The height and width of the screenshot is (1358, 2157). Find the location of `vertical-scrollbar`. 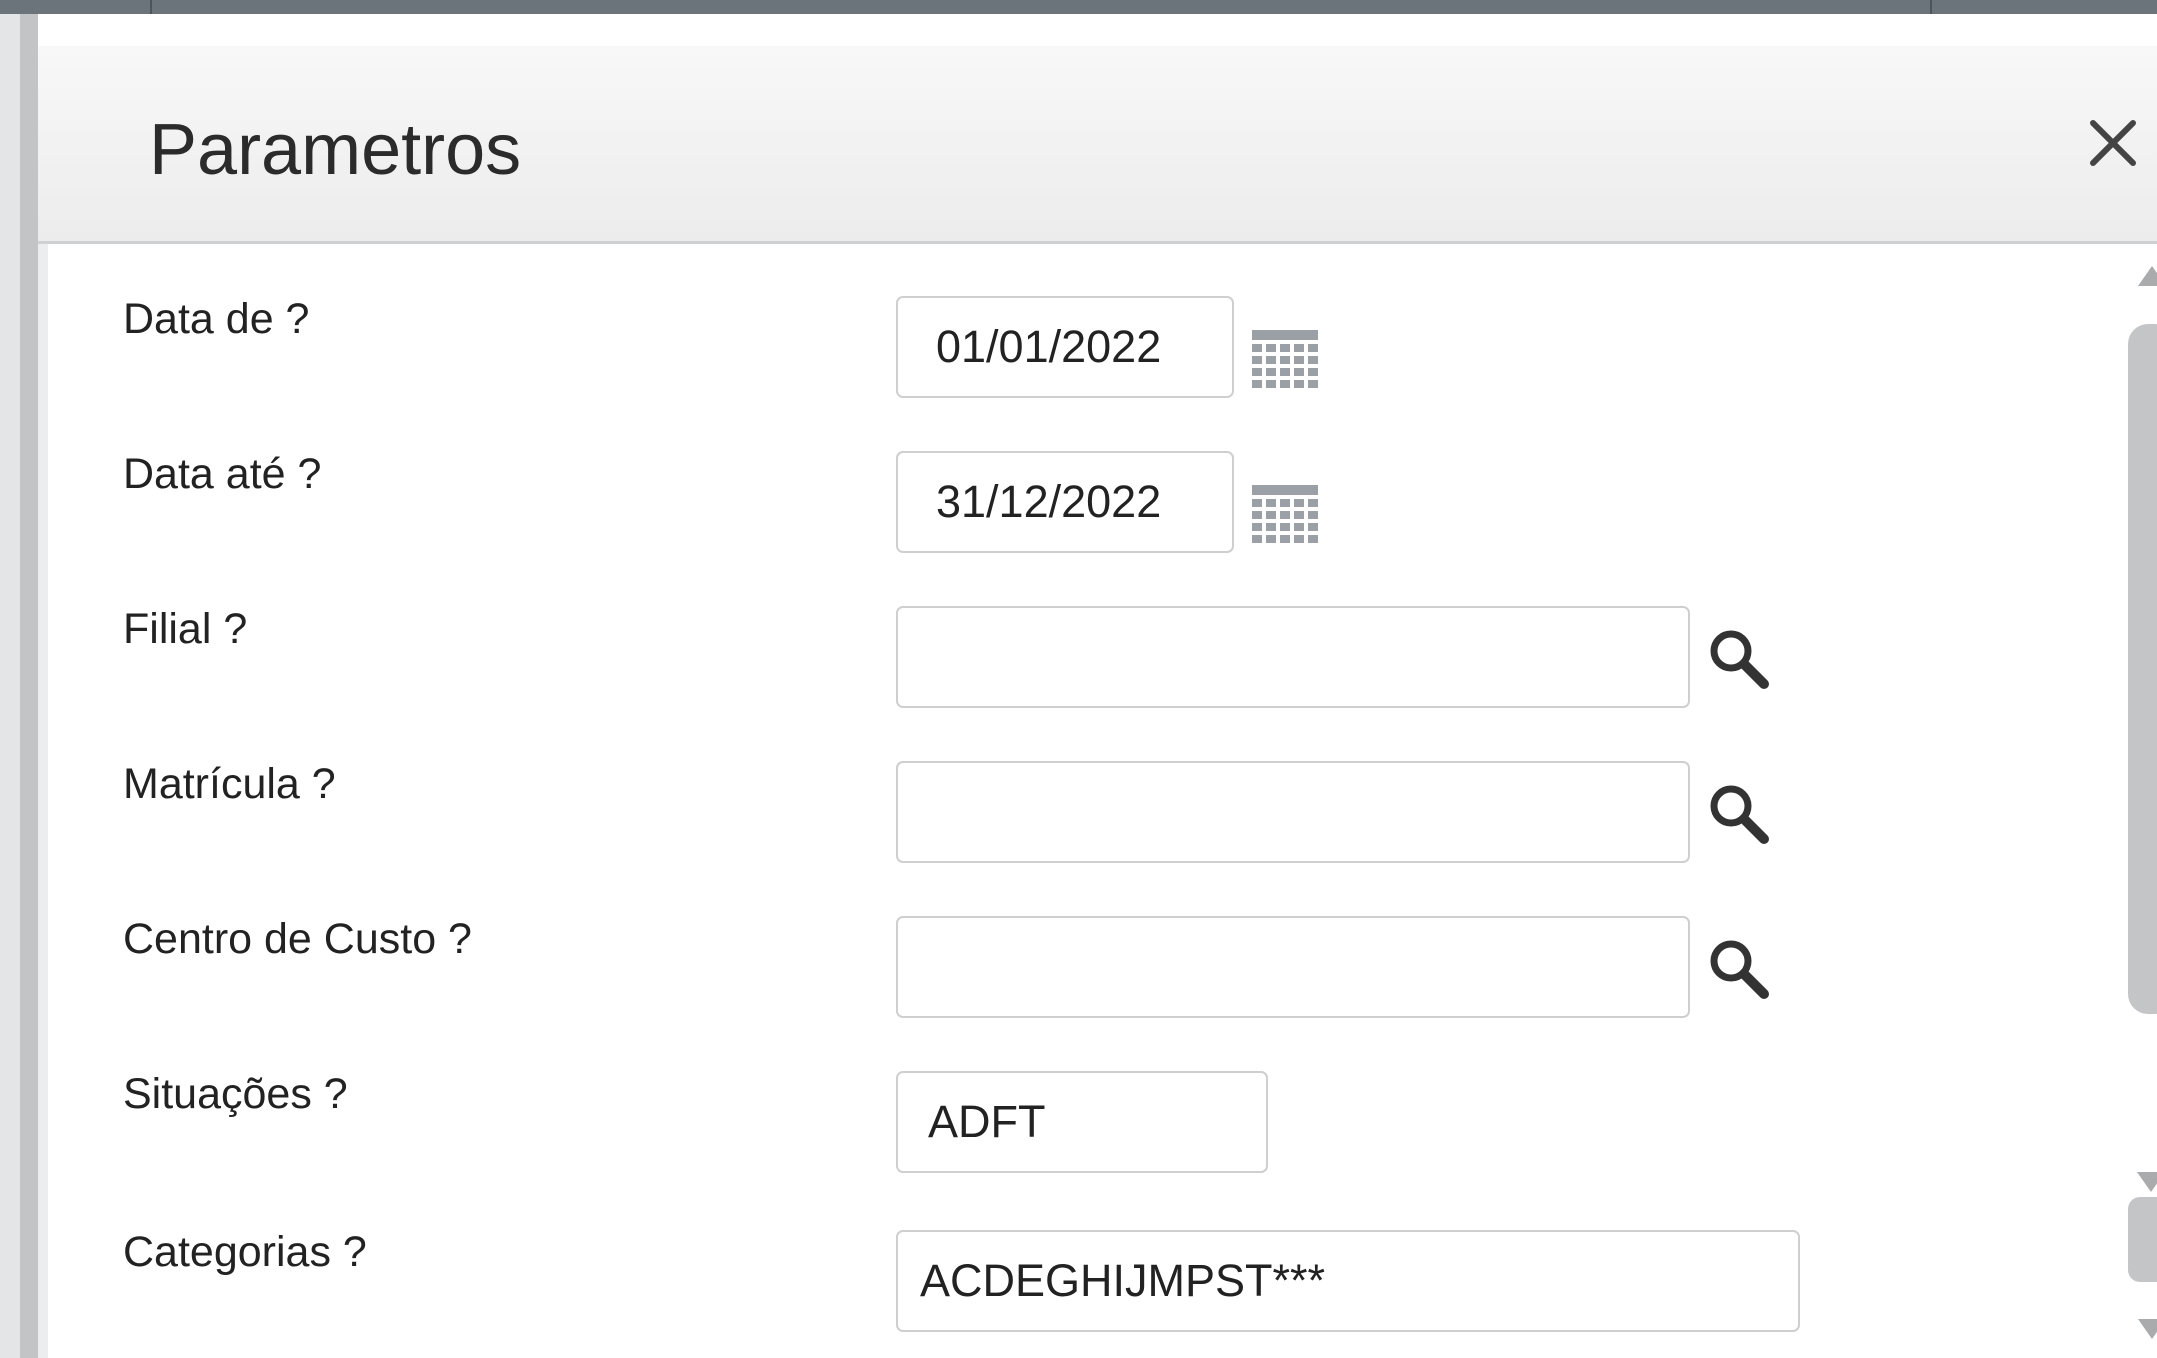

vertical-scrollbar is located at coordinates (2137, 801).